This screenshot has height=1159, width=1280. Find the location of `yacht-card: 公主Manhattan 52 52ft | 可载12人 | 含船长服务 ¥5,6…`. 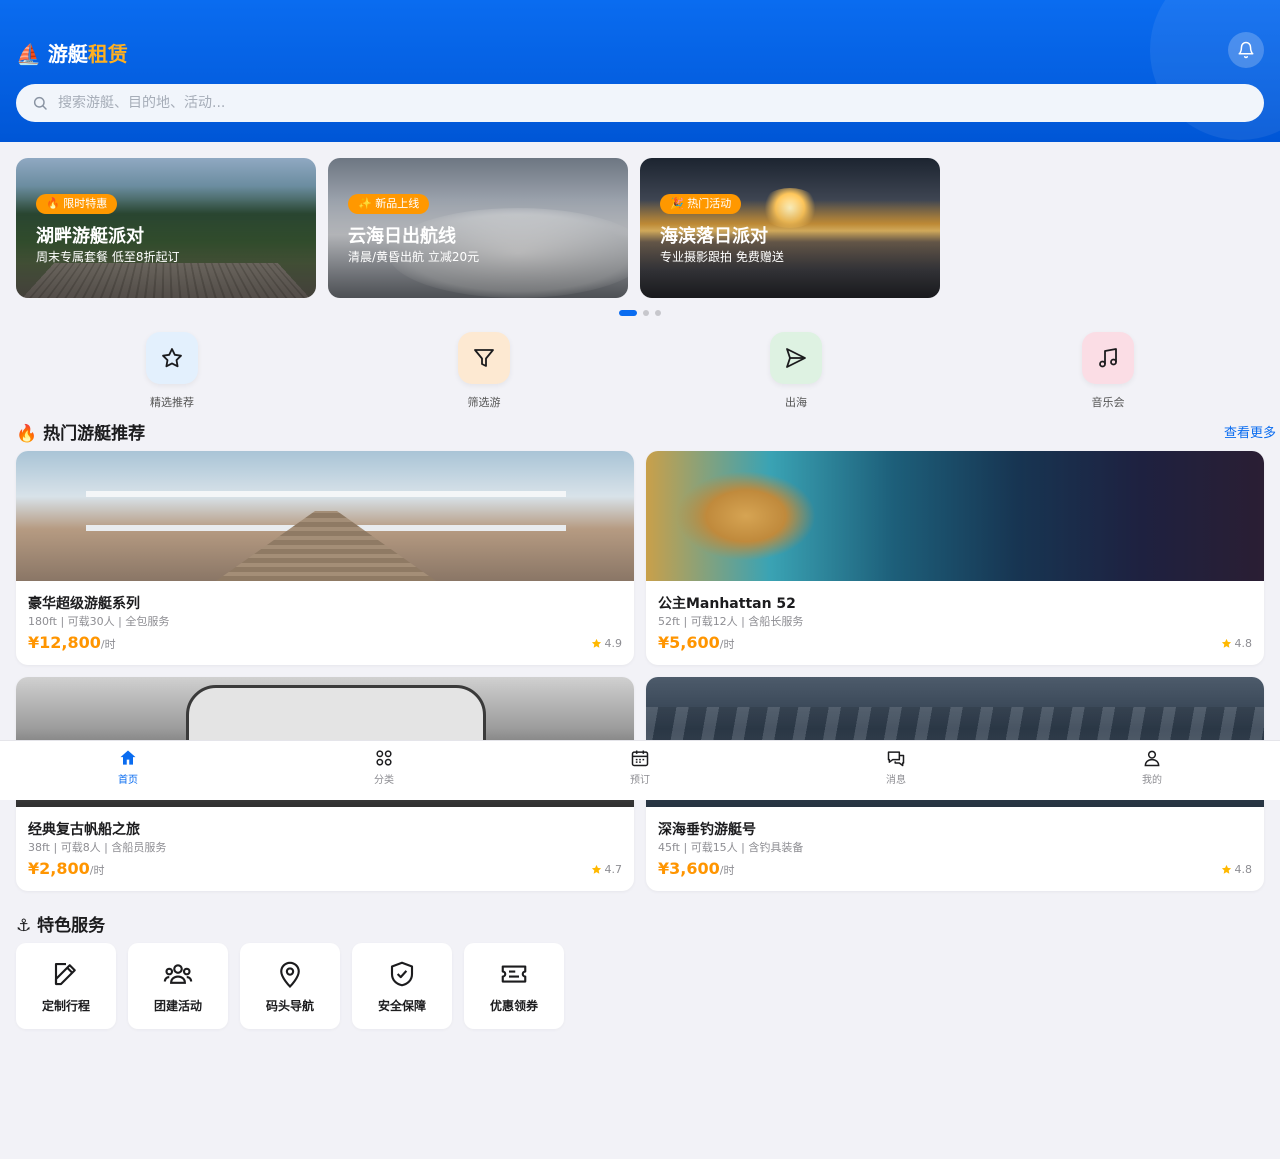

yacht-card: 公主Manhattan 52 52ft | 可载12人 | 含船长服务 ¥5,6… is located at coordinates (955, 558).